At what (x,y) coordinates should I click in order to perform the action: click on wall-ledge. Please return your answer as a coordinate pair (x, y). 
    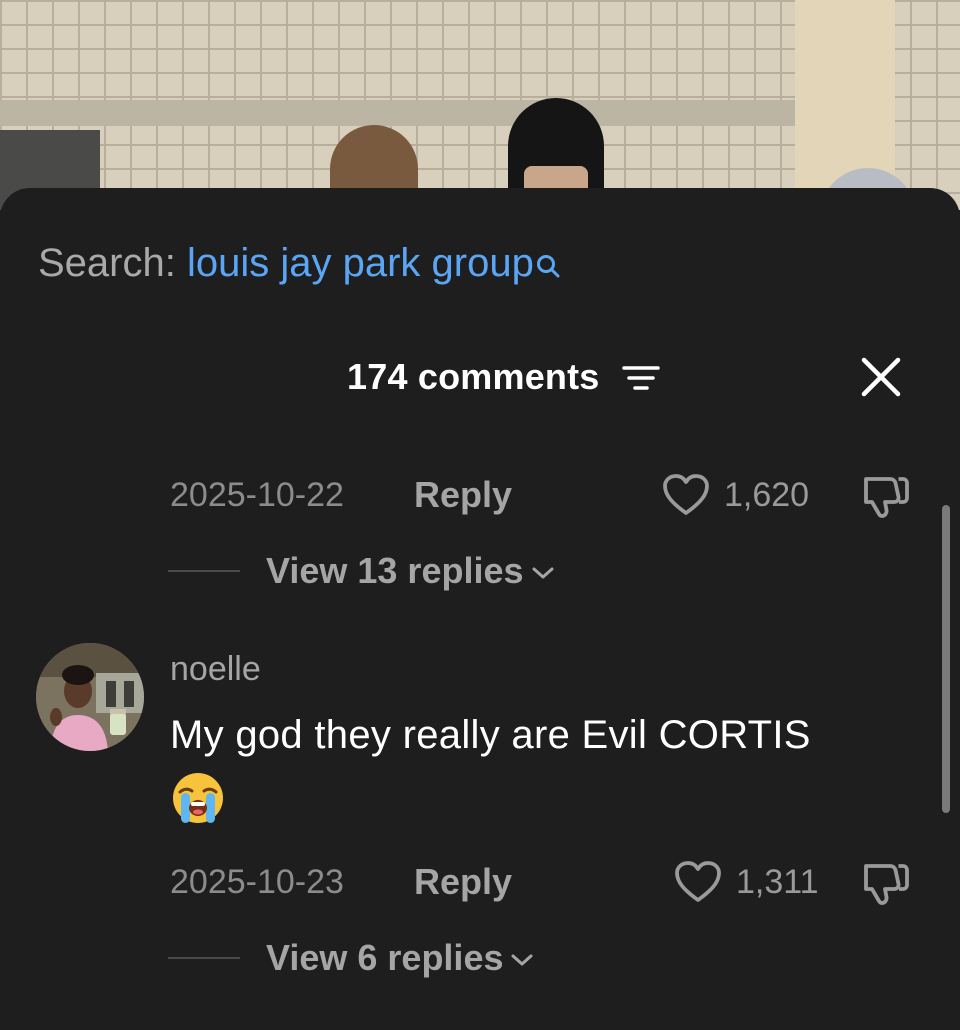
    Looking at the image, I should click on (400, 113).